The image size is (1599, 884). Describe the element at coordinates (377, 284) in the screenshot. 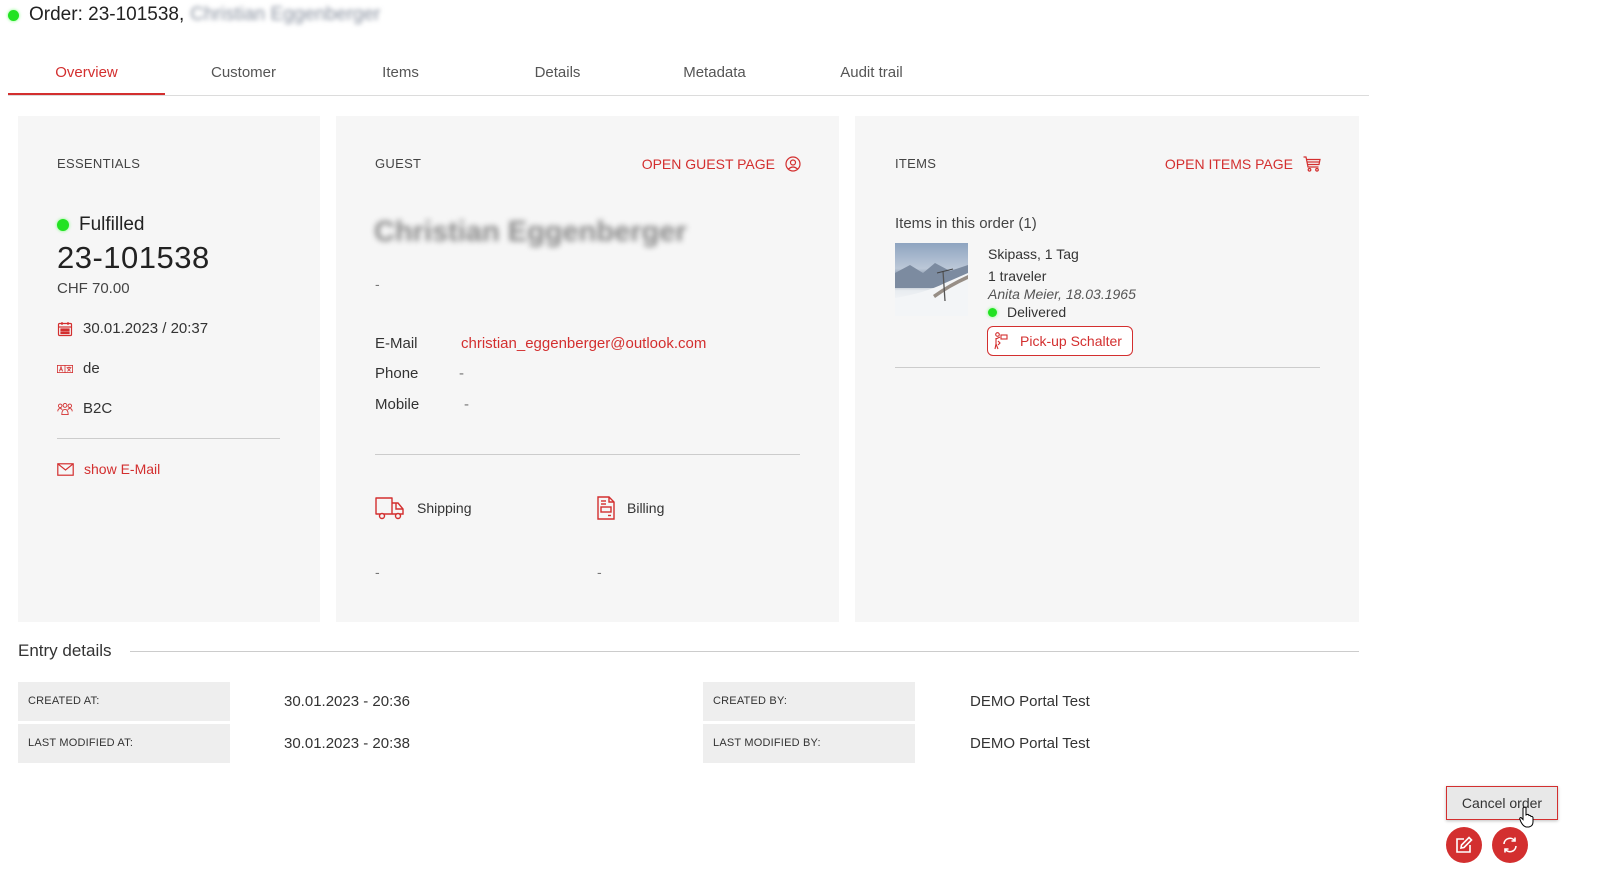

I see `guest-subtitle: -` at that location.